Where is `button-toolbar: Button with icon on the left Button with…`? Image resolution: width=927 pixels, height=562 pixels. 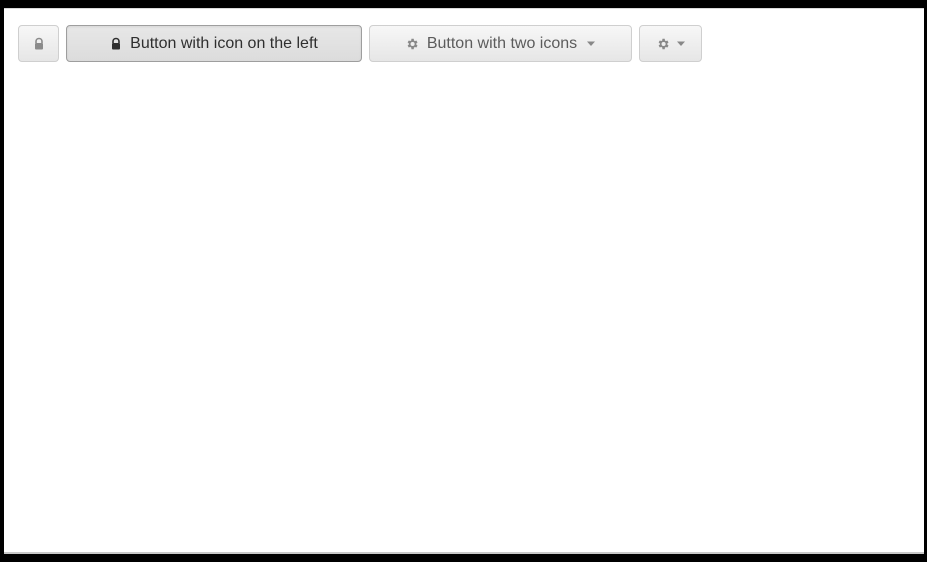 button-toolbar: Button with icon on the left Button with… is located at coordinates (360, 43).